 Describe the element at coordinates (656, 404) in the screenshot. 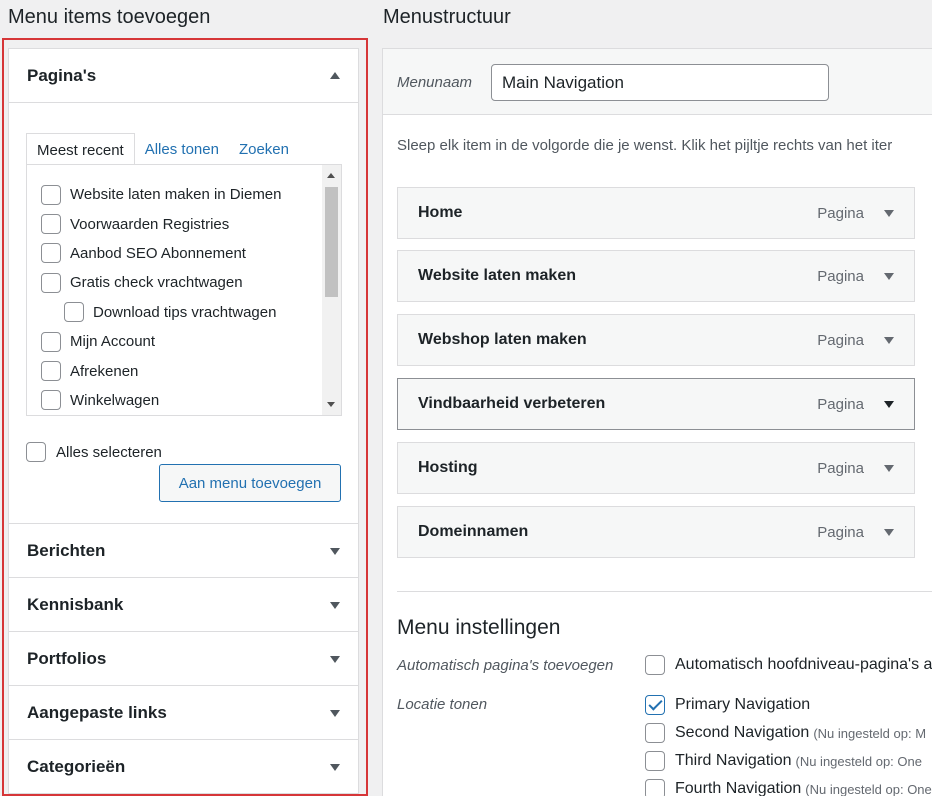

I see `menu-item: Vindbaarheid verbeteren Pagina` at that location.